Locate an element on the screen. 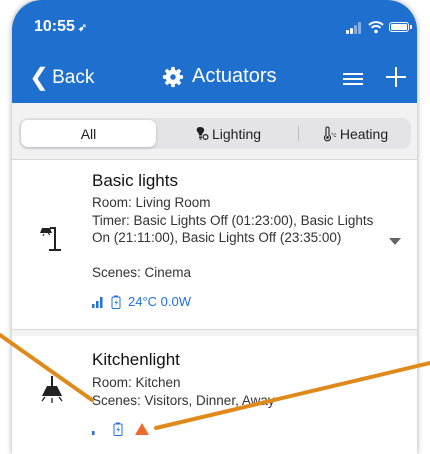  tab-lighting: Lighting is located at coordinates (228, 133).